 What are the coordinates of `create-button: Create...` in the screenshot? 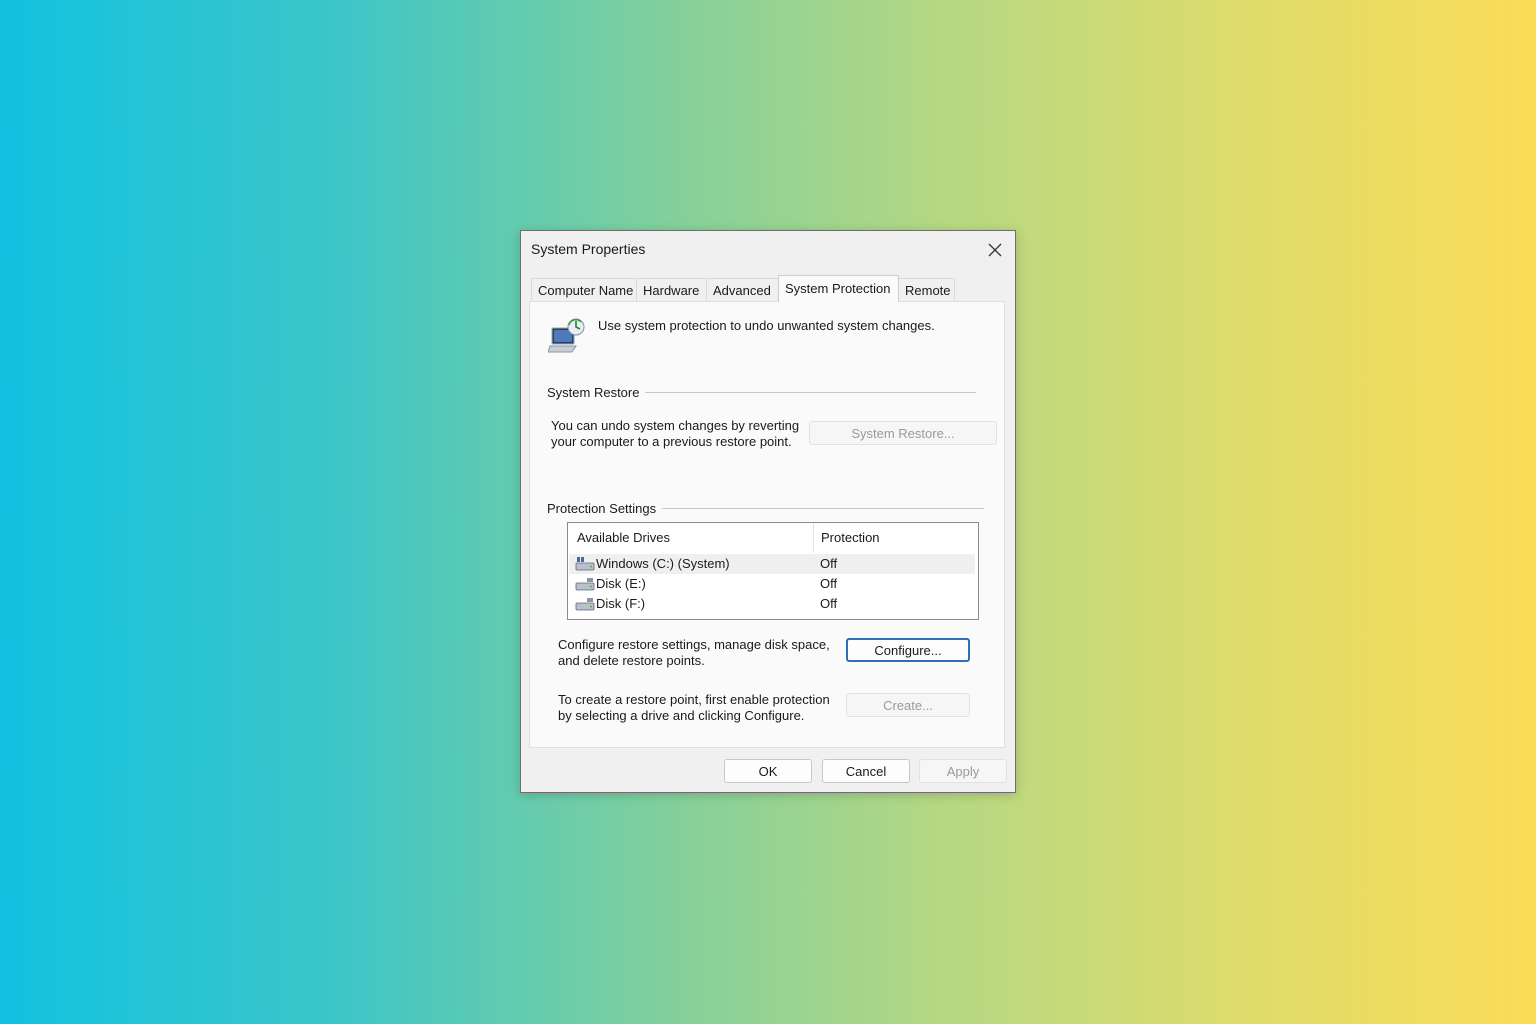 It's located at (908, 705).